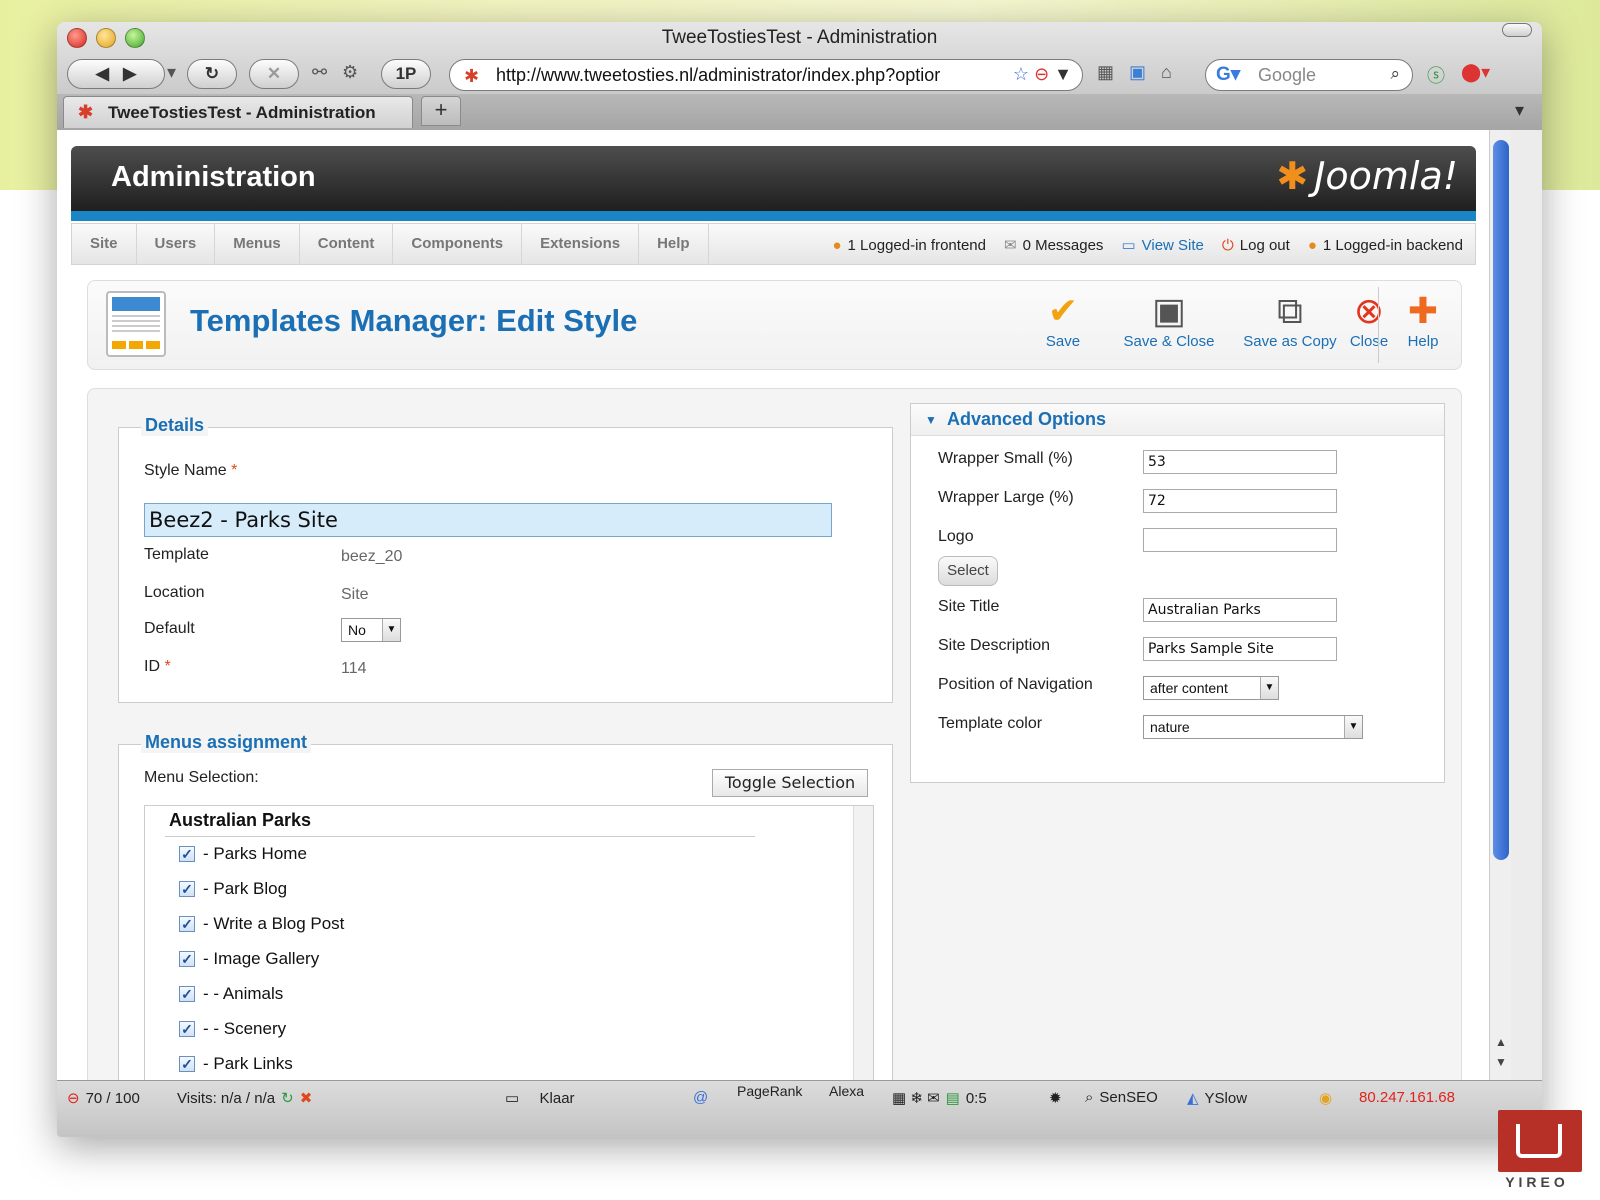 The width and height of the screenshot is (1600, 1200). I want to click on window-icon: ▣, so click(1137, 72).